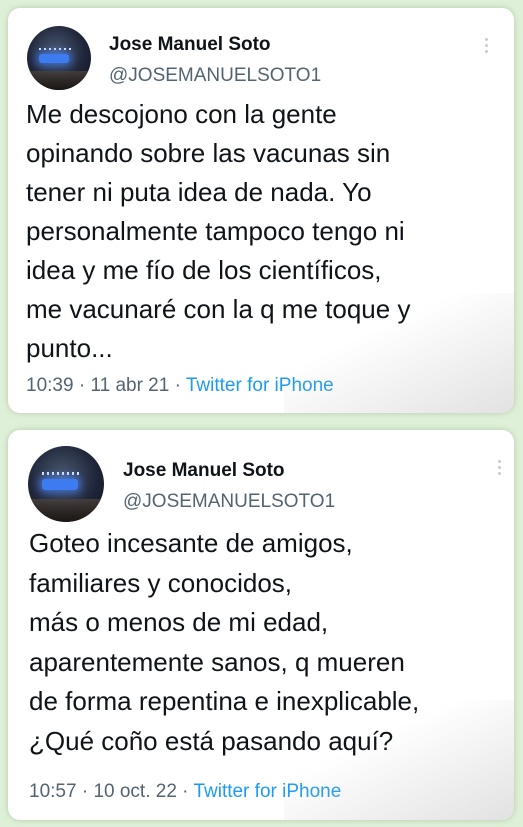 This screenshot has height=827, width=523. What do you see at coordinates (129, 385) in the screenshot?
I see `tweet-date: 11 abr 21` at bounding box center [129, 385].